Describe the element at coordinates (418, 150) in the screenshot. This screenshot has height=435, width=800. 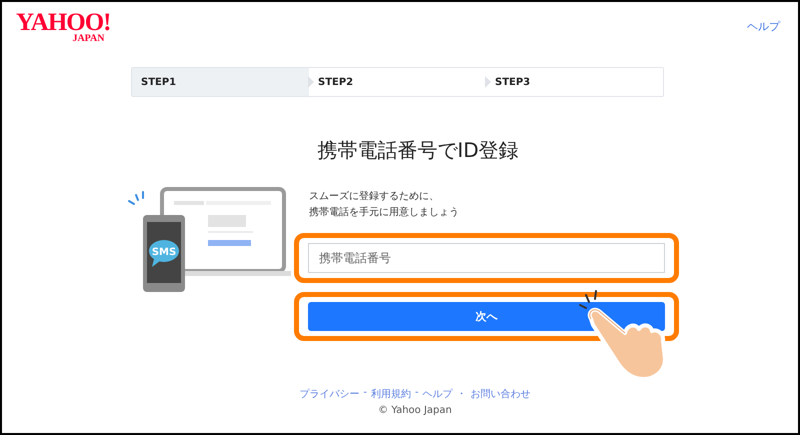
I see `page-title: 携帯電話番号でID登録` at that location.